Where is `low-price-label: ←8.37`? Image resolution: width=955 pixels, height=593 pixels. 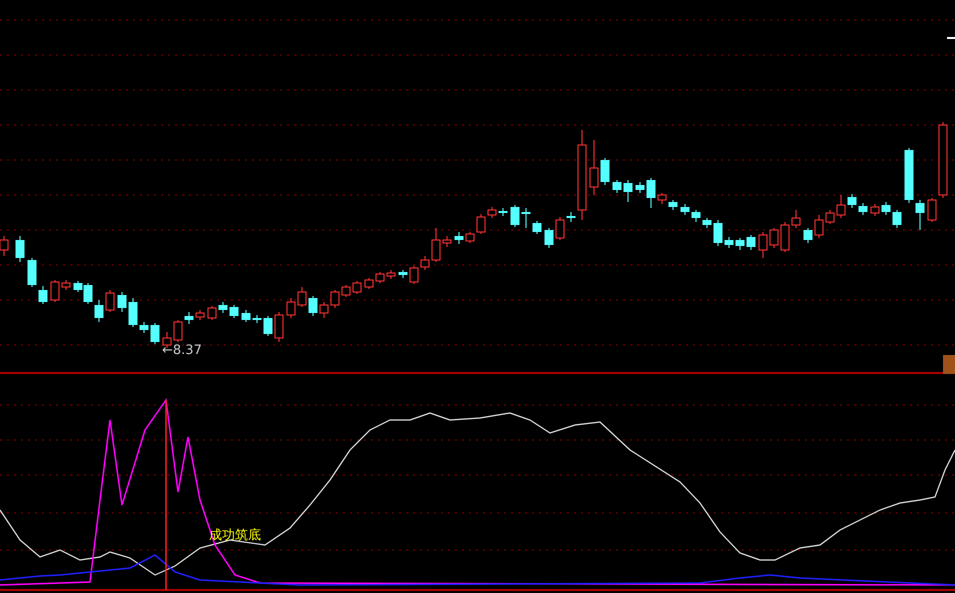
low-price-label: ←8.37 is located at coordinates (182, 350).